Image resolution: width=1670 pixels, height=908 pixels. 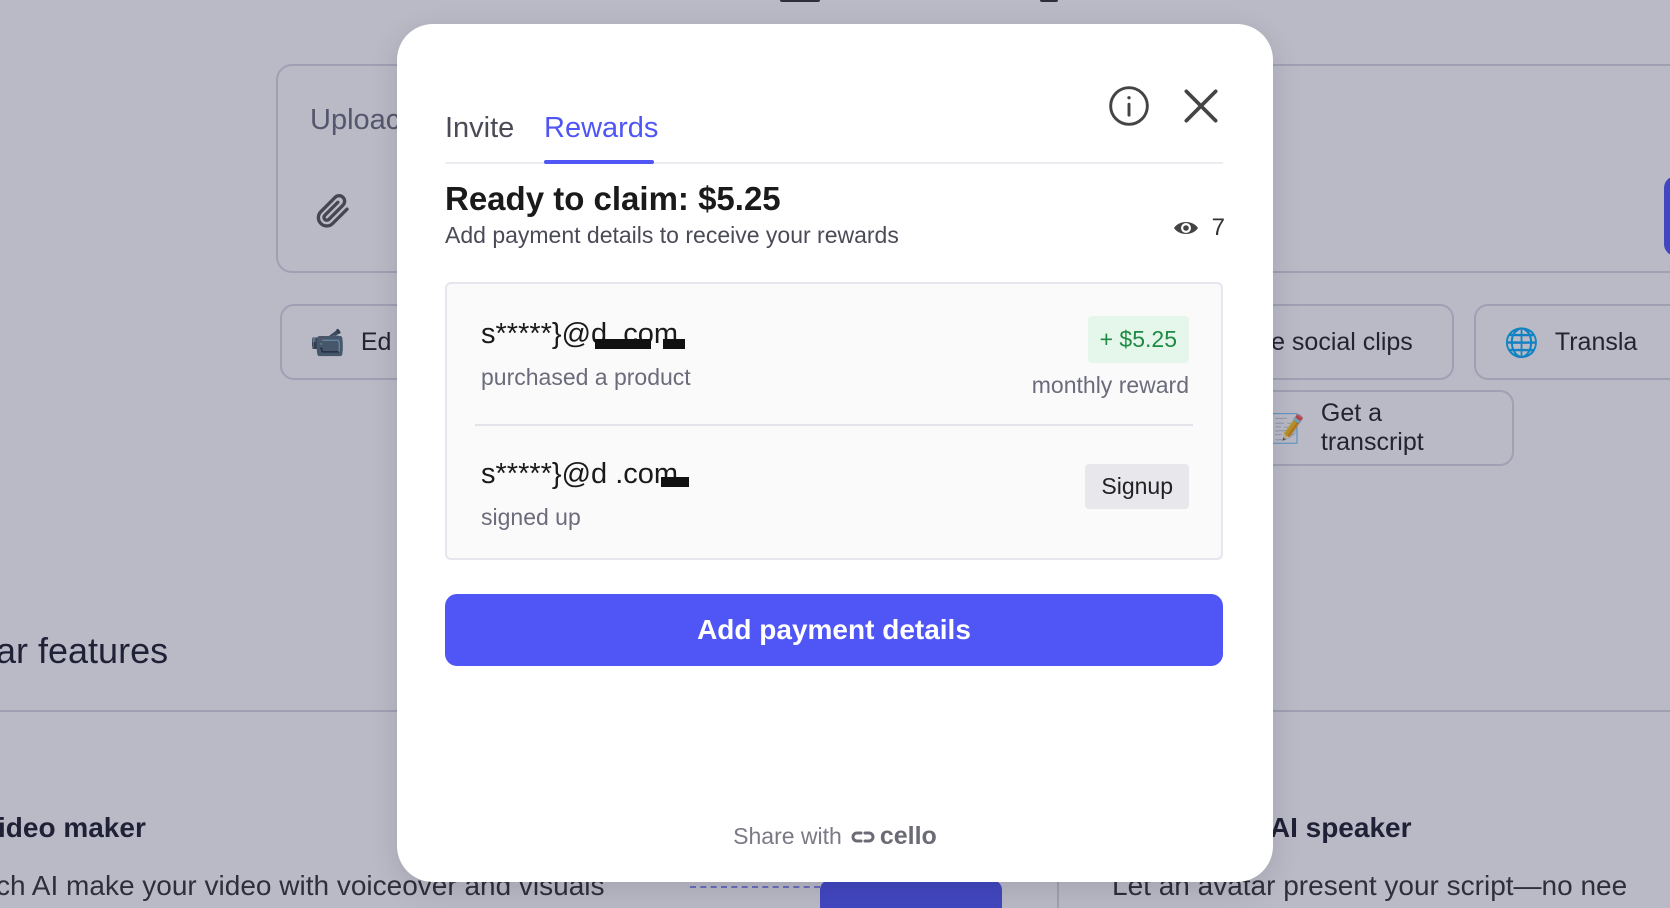 I want to click on referral-action: purchased a product, so click(x=586, y=377).